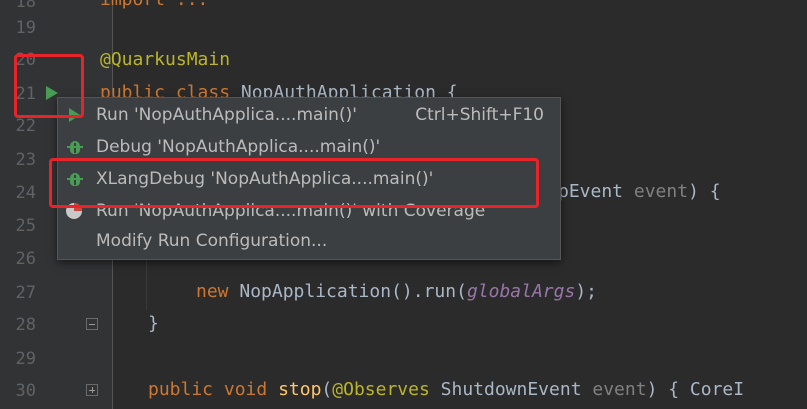 This screenshot has width=807, height=409. I want to click on call-expression: NopApplication().run(, so click(347, 291).